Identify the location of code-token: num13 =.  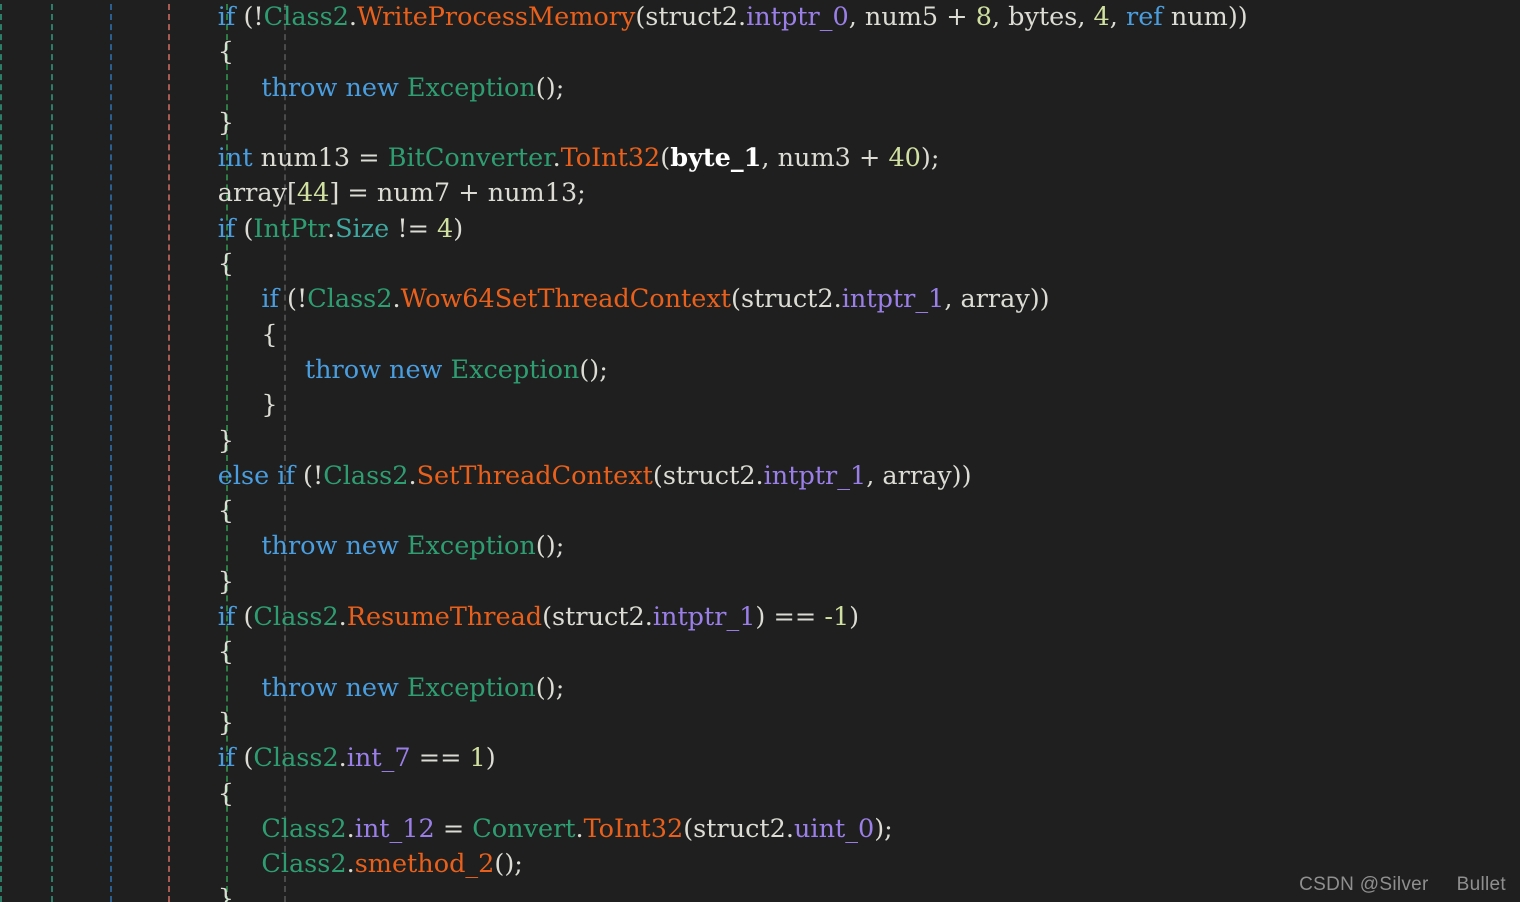
(320, 158).